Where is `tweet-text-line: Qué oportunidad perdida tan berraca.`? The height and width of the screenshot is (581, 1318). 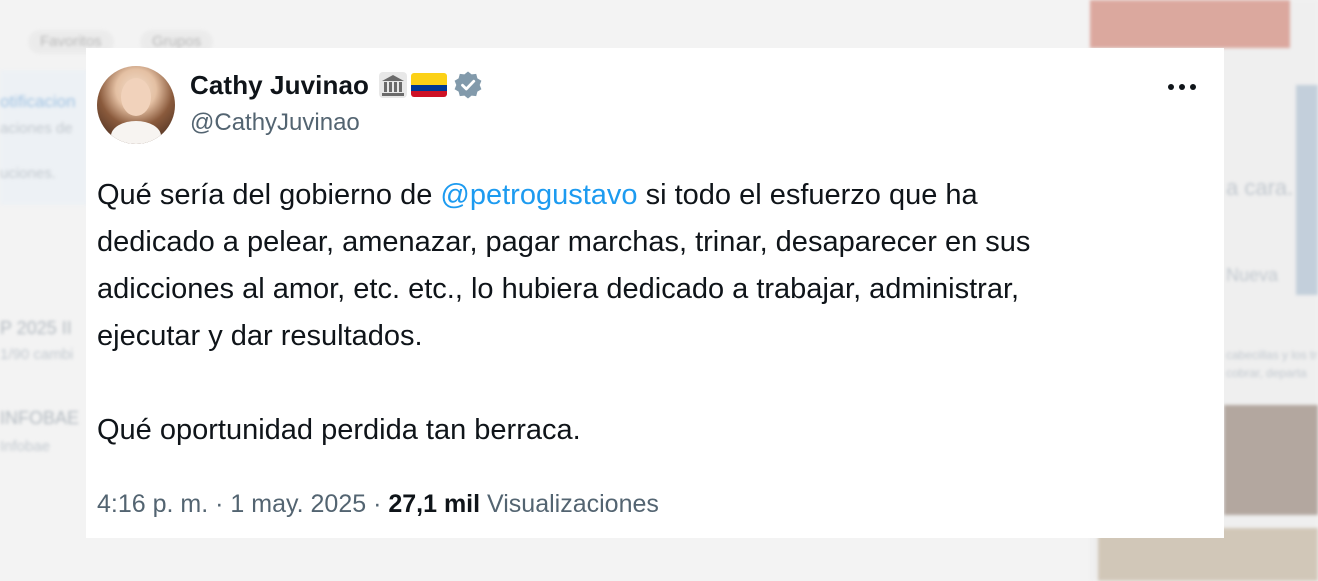
tweet-text-line: Qué oportunidad perdida tan berraca. is located at coordinates (339, 430).